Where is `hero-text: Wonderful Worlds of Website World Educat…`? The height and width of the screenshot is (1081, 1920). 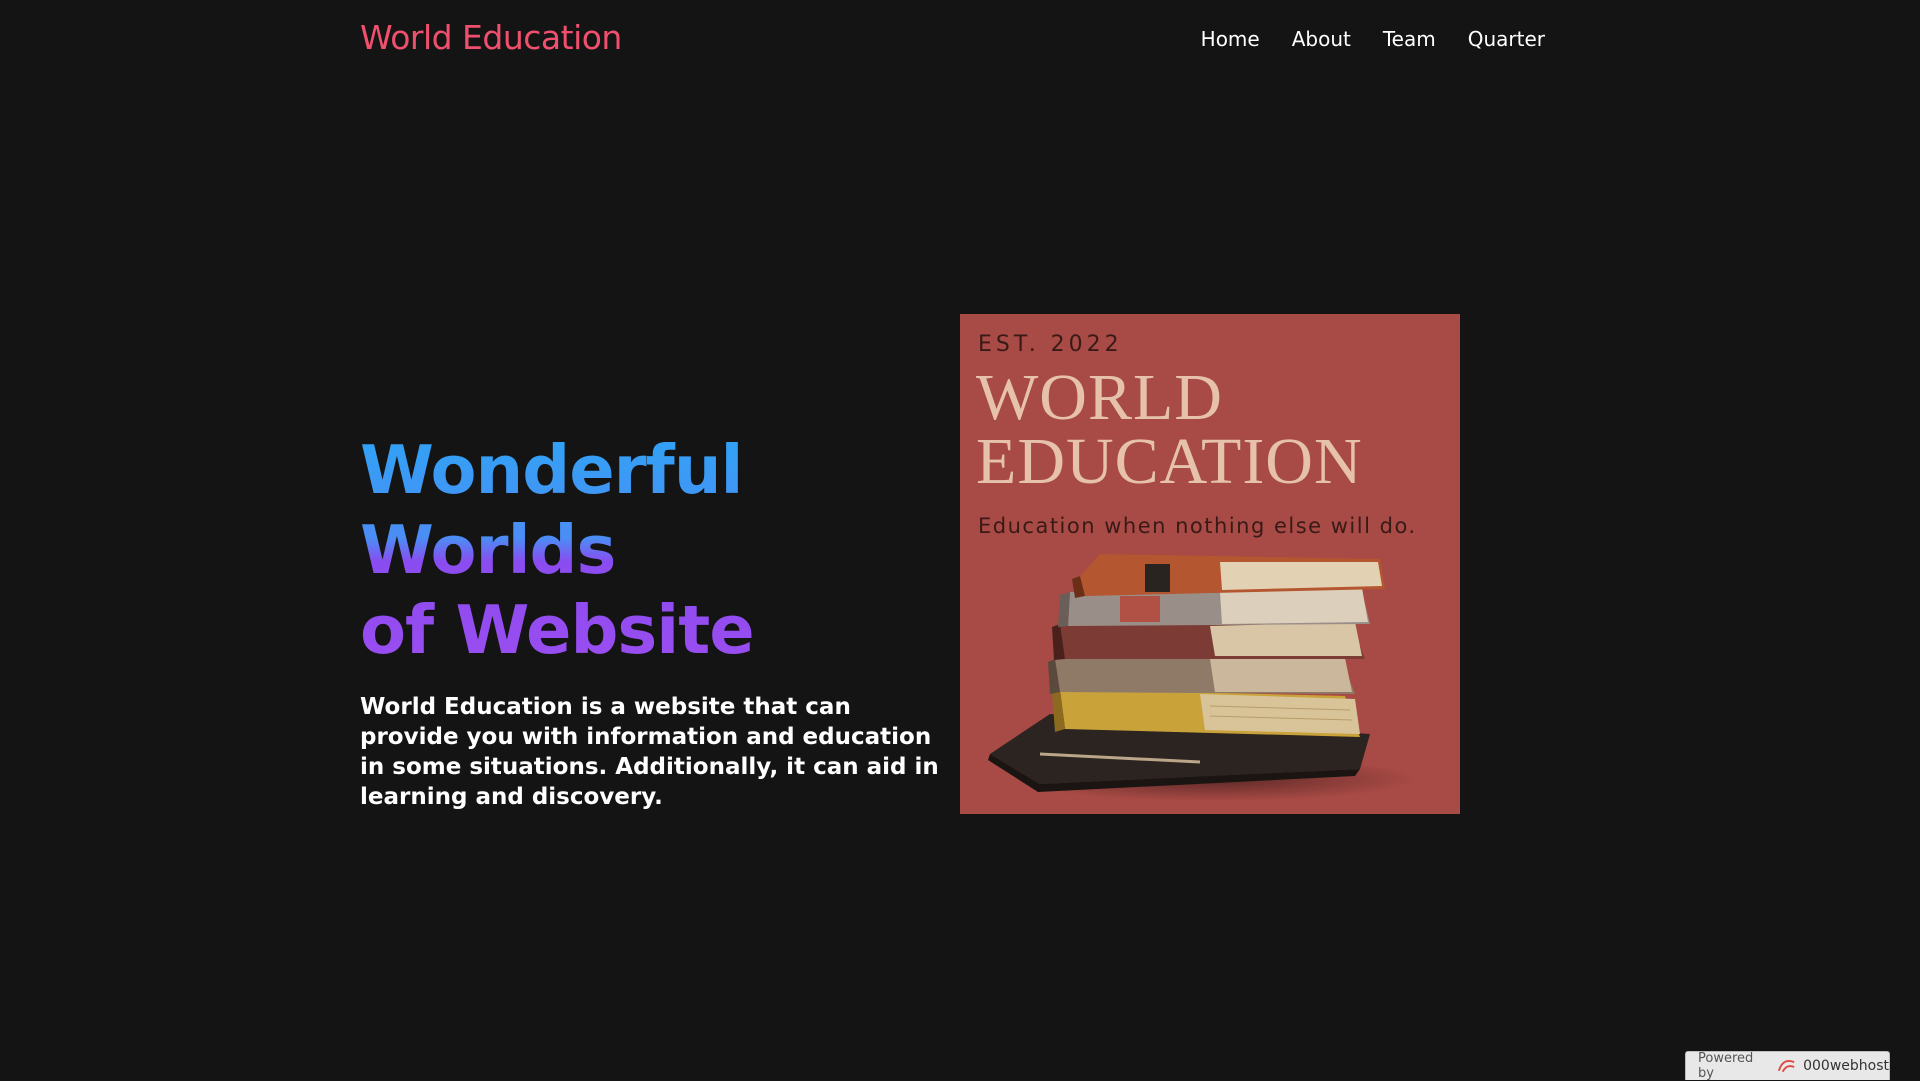 hero-text: Wonderful Worlds of Website World Educat… is located at coordinates (655, 621).